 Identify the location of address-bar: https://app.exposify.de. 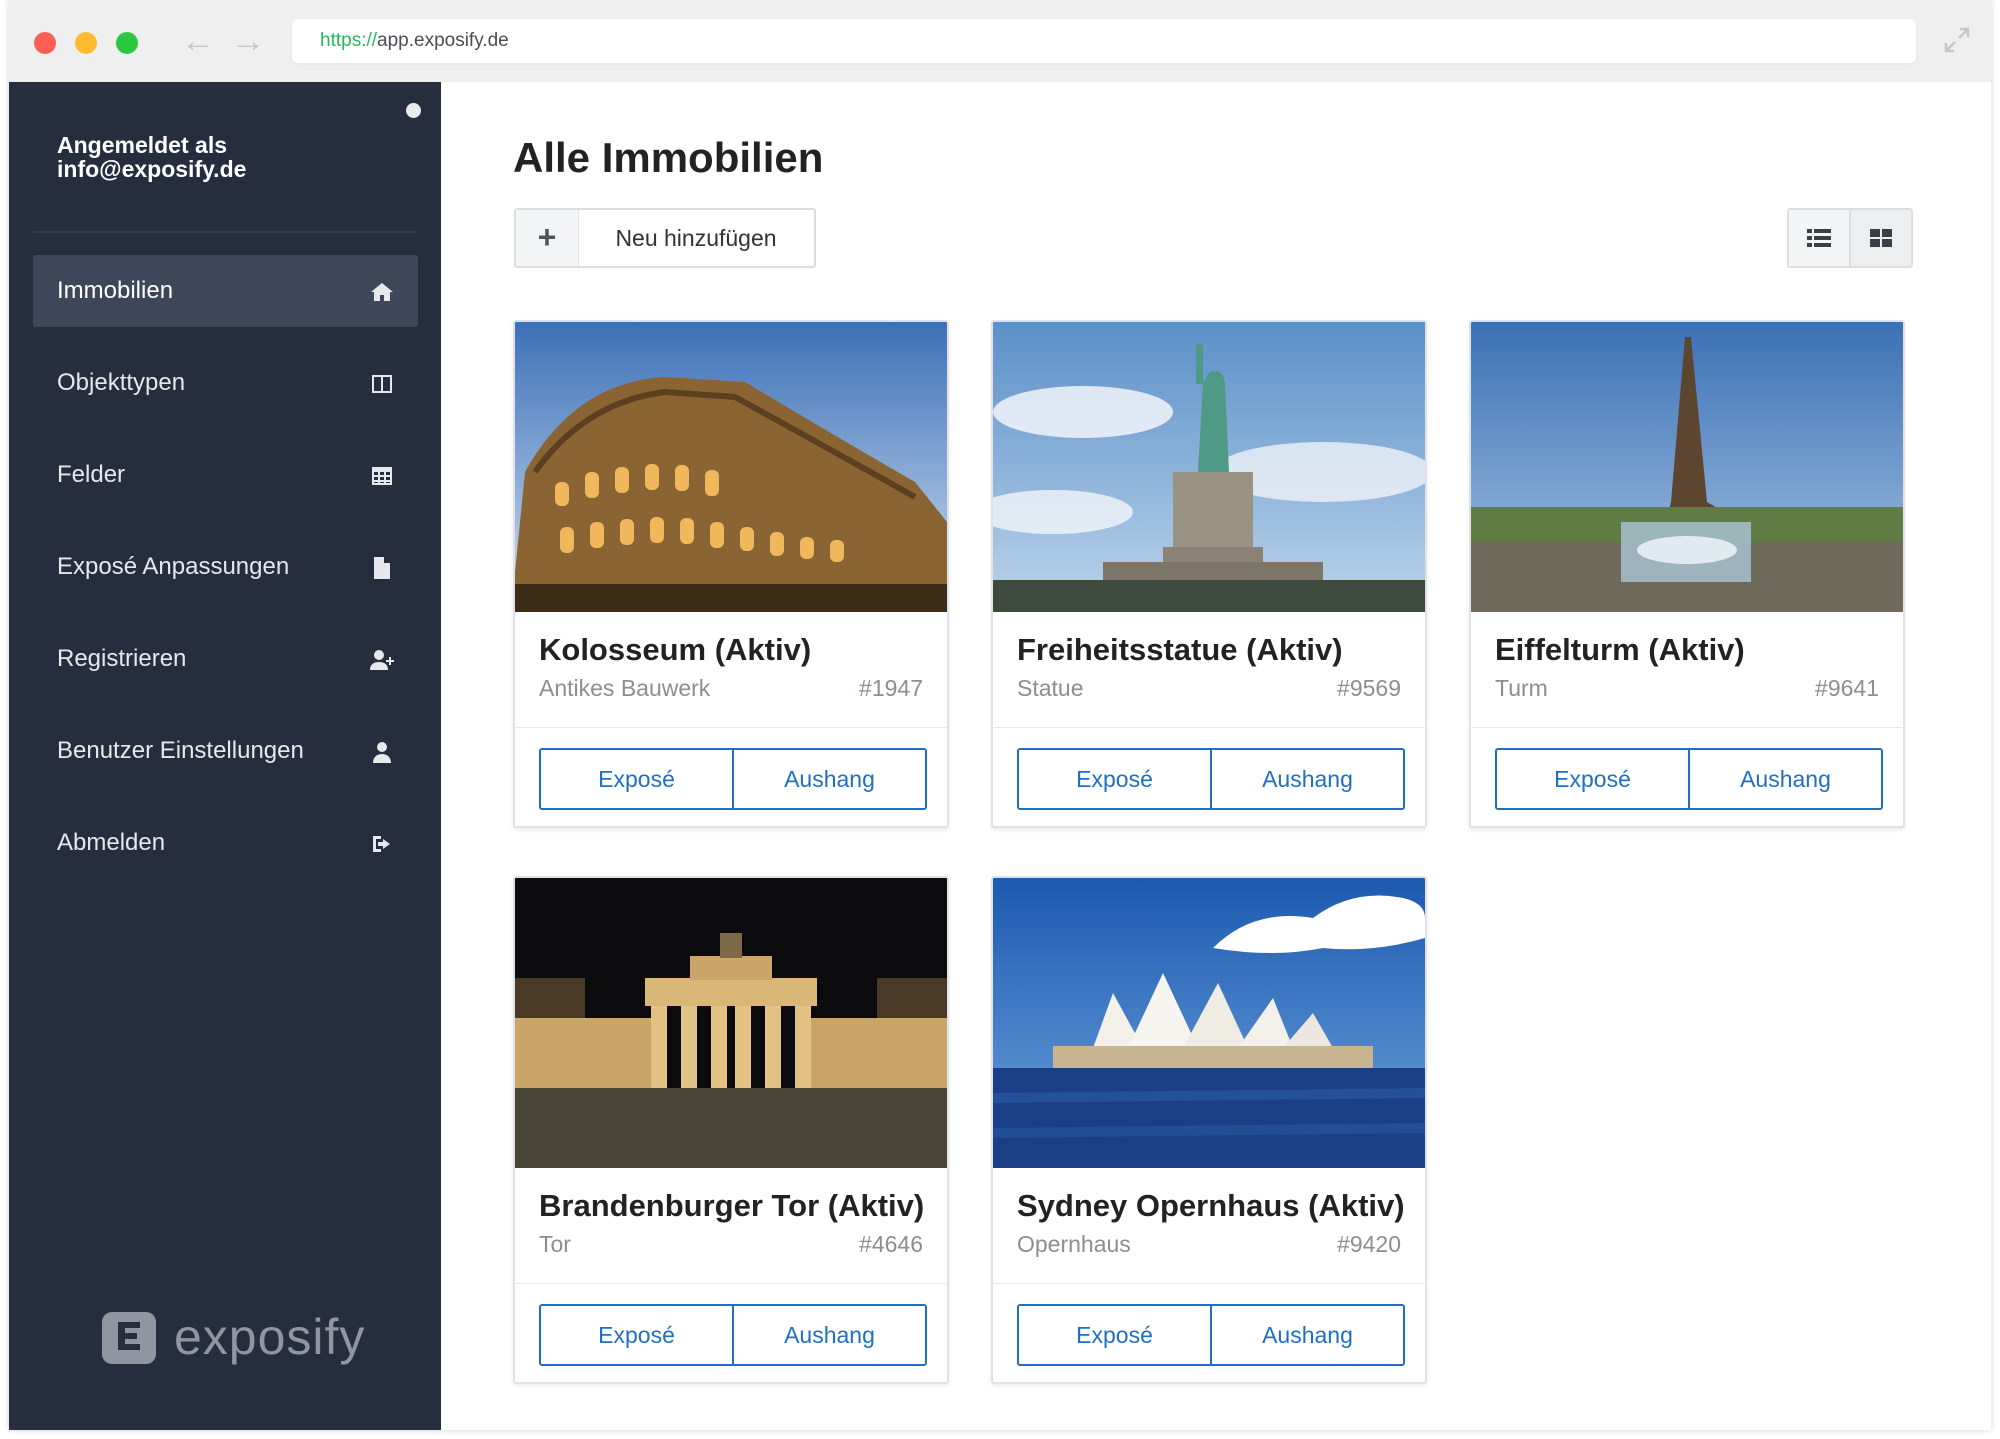
(1104, 41).